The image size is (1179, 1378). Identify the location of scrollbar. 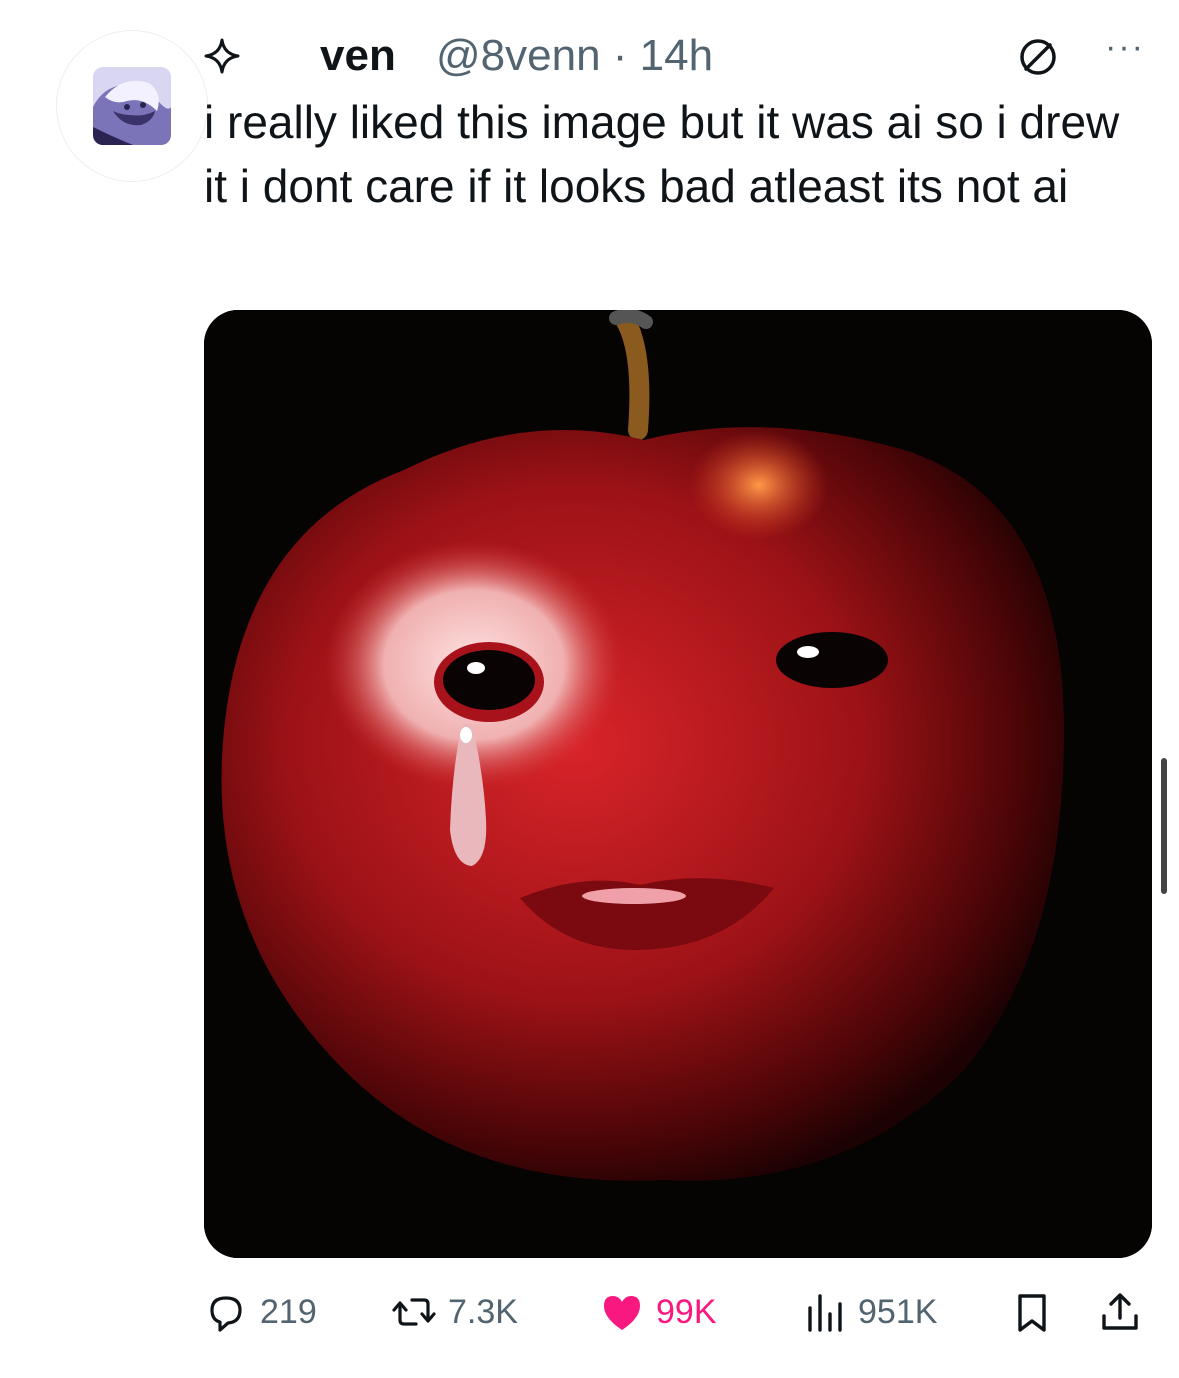
(1164, 826).